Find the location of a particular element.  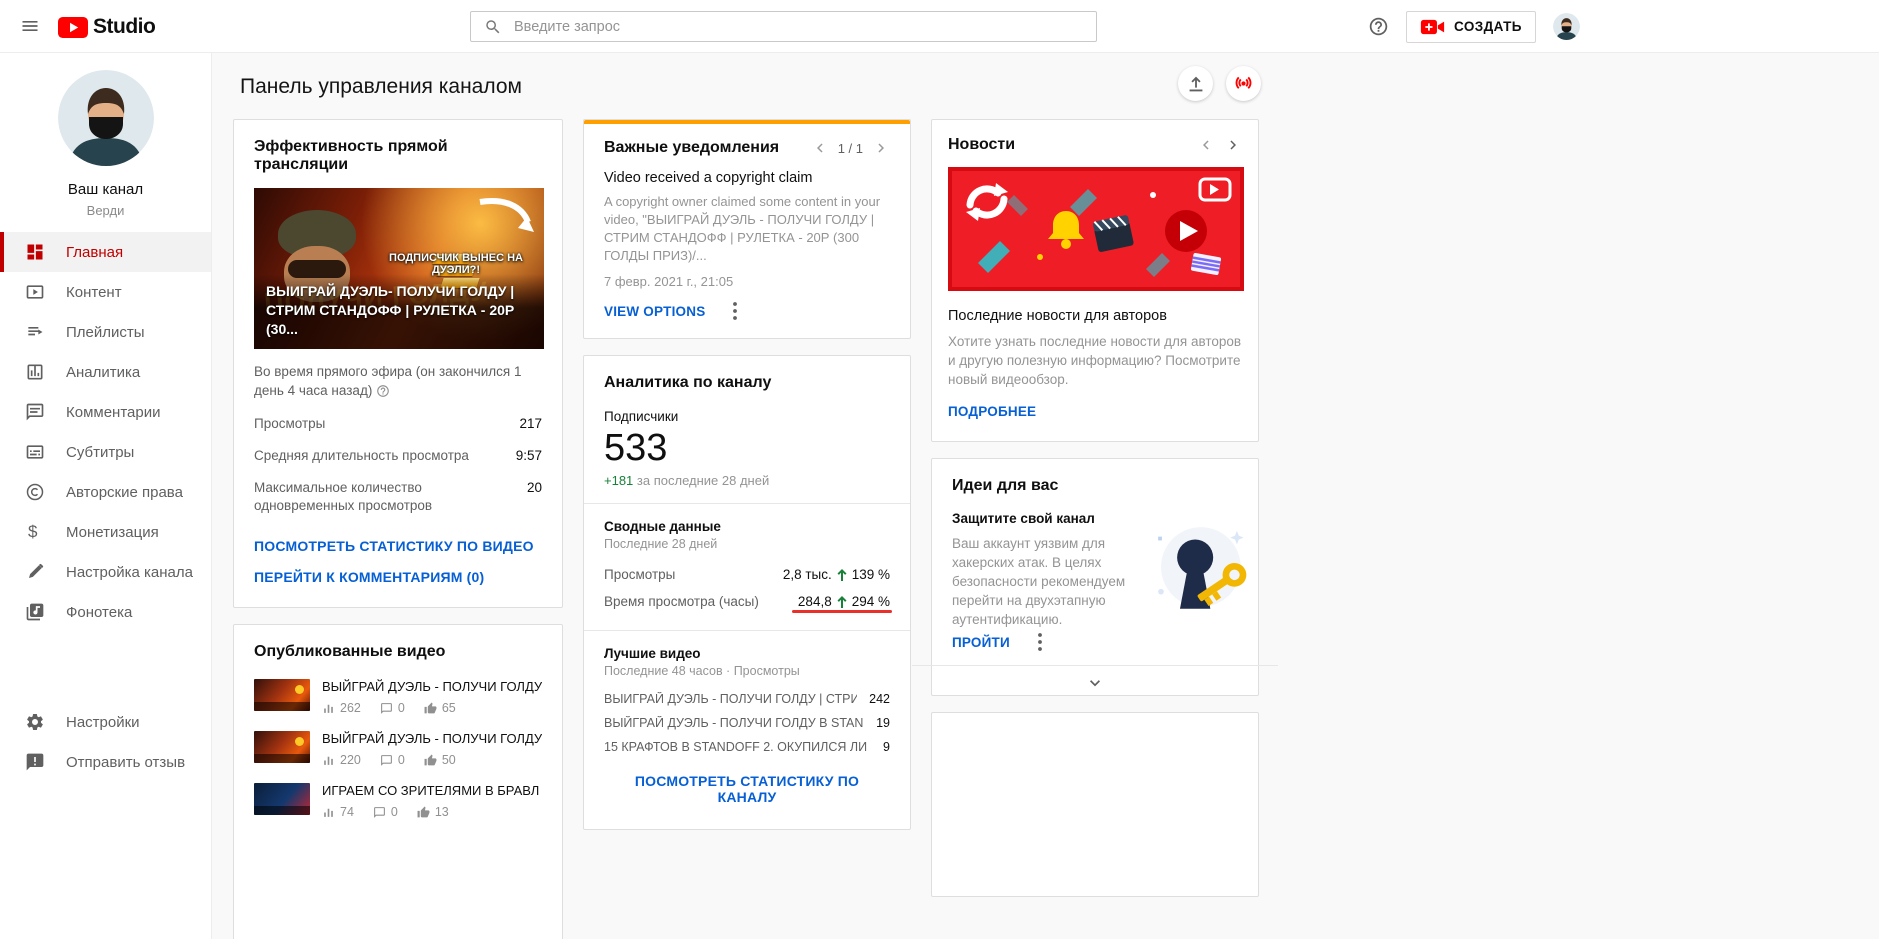

create-button: СОЗДАТЬ is located at coordinates (1471, 26).